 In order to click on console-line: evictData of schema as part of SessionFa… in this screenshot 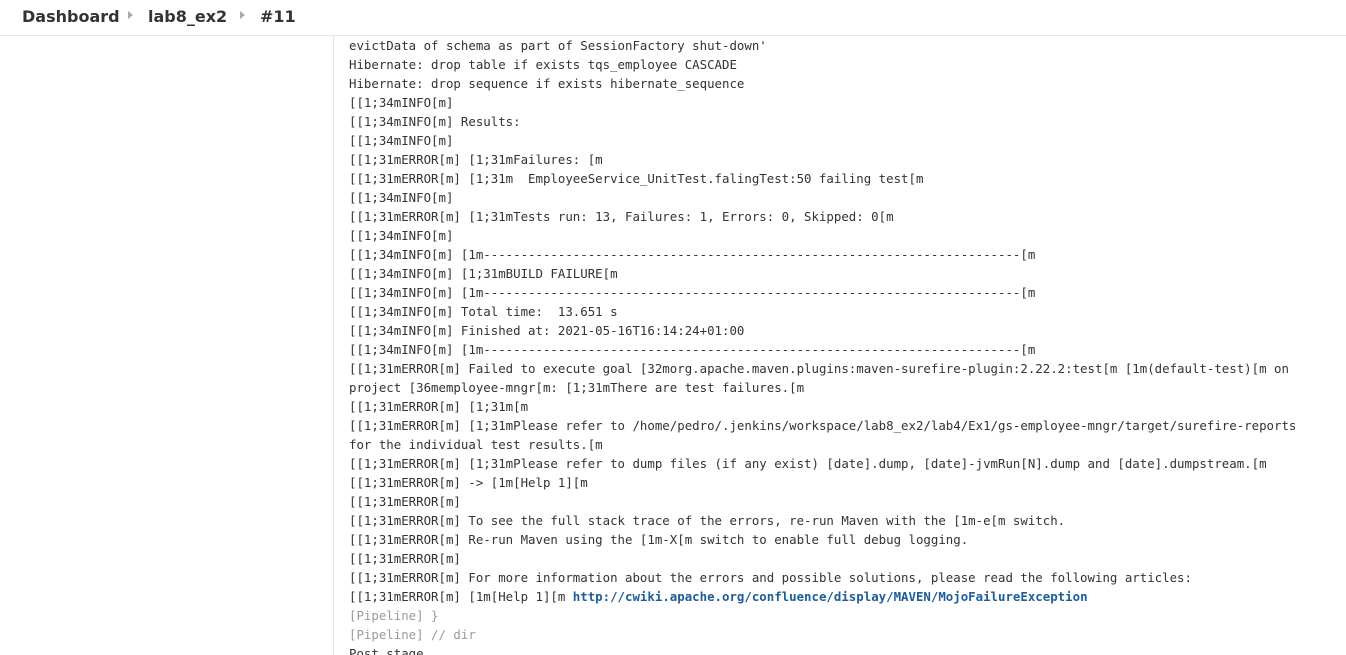, I will do `click(558, 45)`.